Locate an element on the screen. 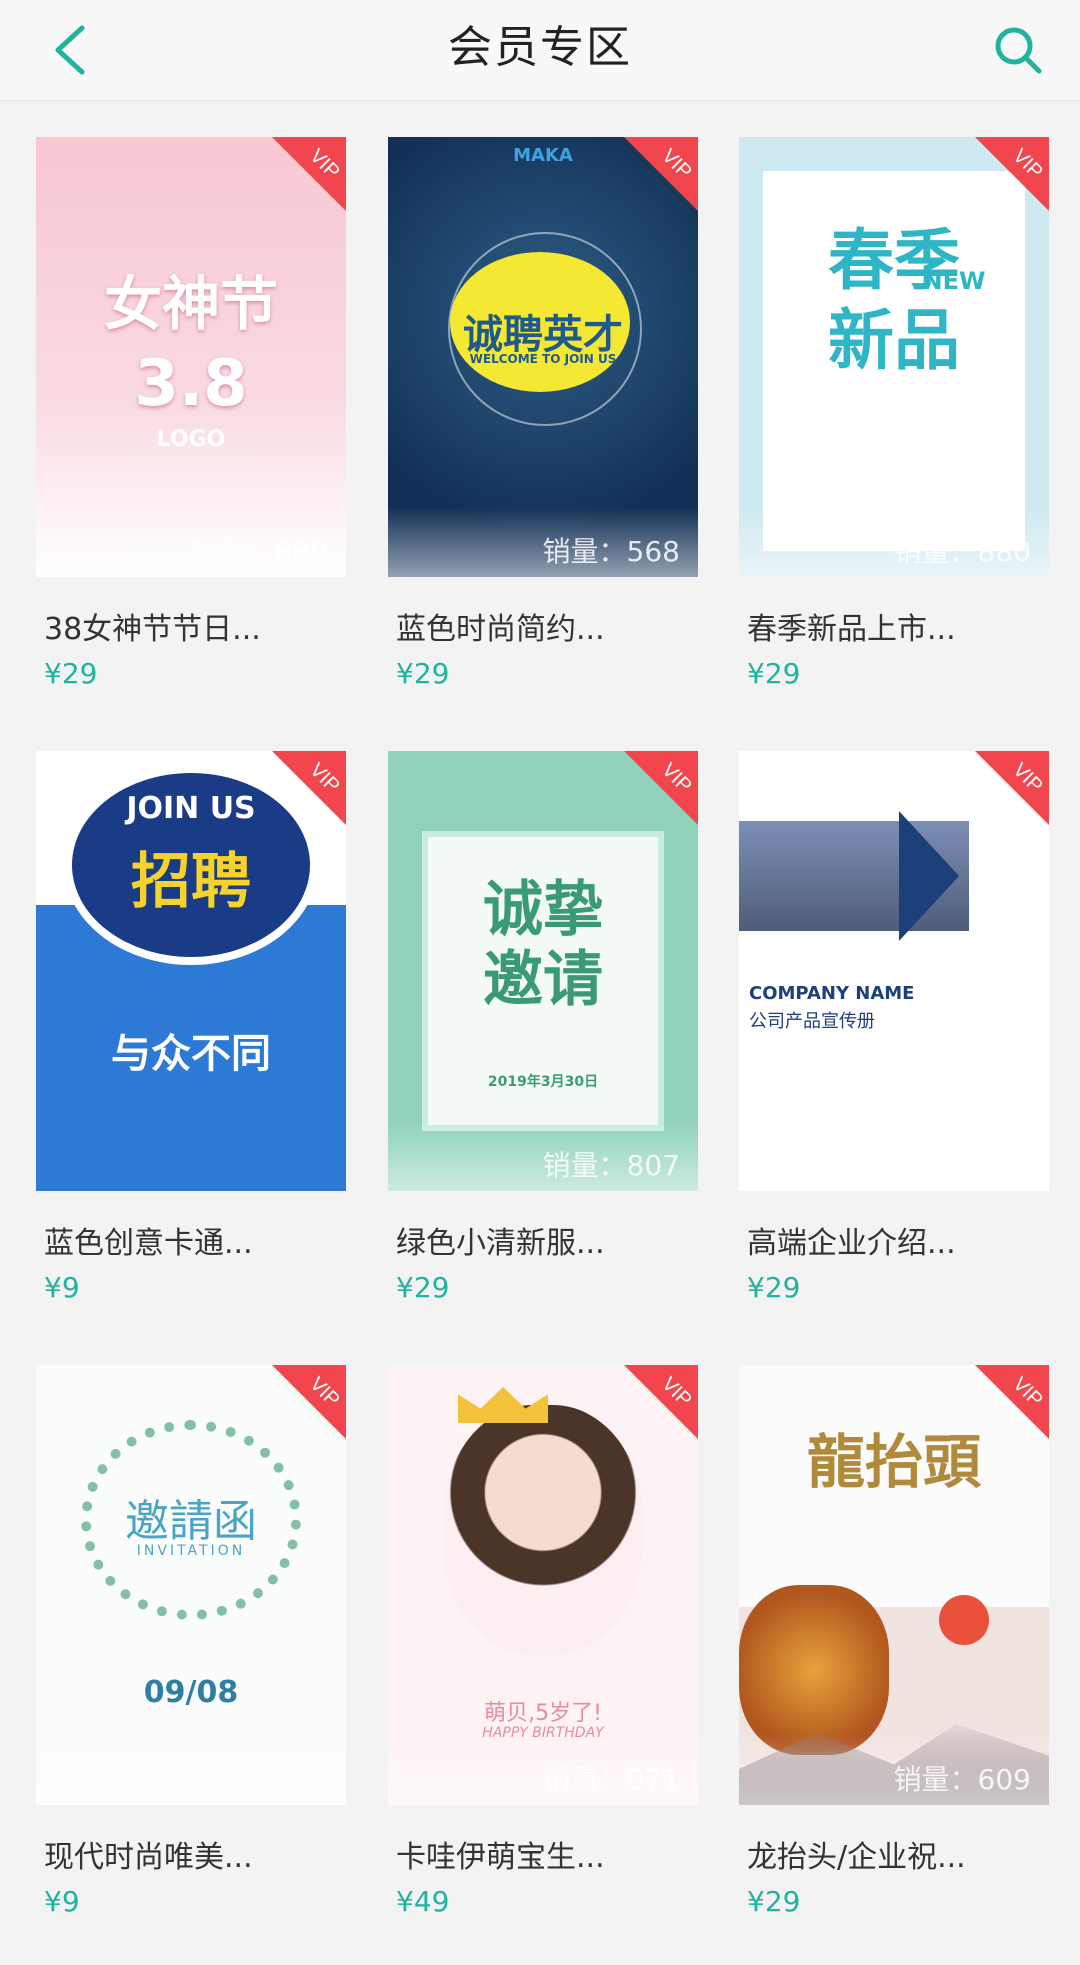  template-card: 龍抬頭 VIP 销量：609 龙抬头/企业祝... ¥29 is located at coordinates (894, 1665).